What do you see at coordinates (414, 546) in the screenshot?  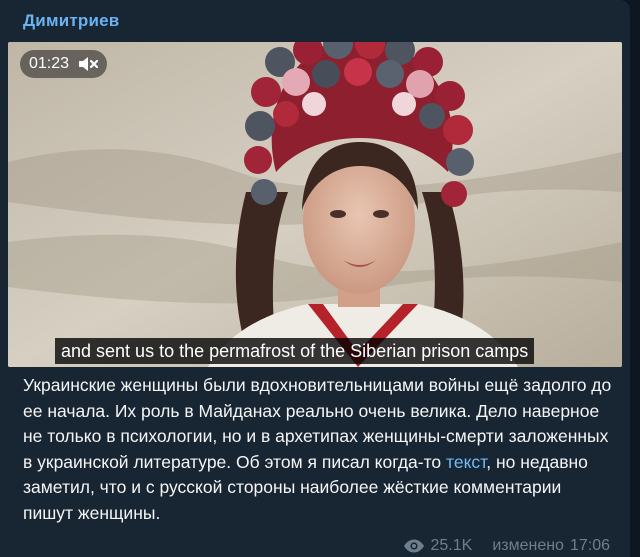 I see `eye-icon` at bounding box center [414, 546].